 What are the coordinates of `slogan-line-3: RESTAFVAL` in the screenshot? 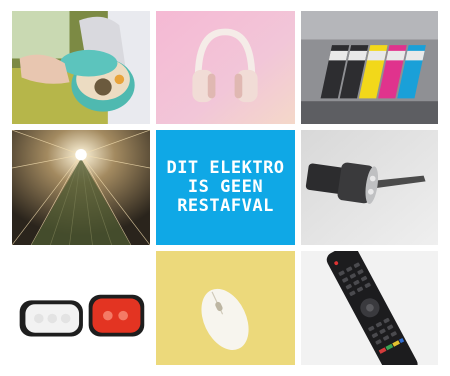 It's located at (225, 206).